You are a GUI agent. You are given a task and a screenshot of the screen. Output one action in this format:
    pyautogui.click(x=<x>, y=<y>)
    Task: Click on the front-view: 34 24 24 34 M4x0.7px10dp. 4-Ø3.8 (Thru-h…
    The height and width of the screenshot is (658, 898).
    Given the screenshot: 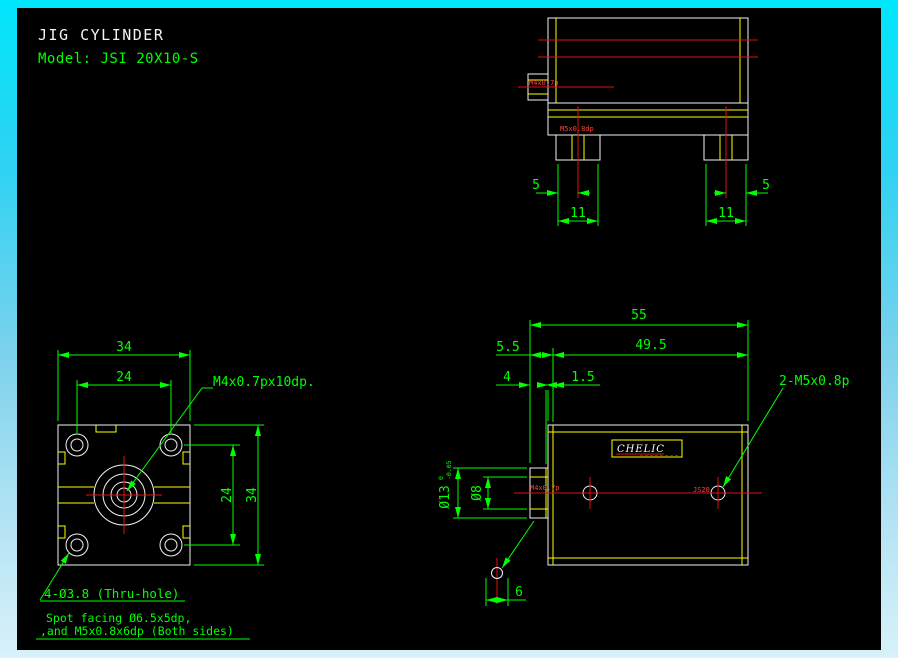 What is the action you would take?
    pyautogui.click(x=175, y=490)
    